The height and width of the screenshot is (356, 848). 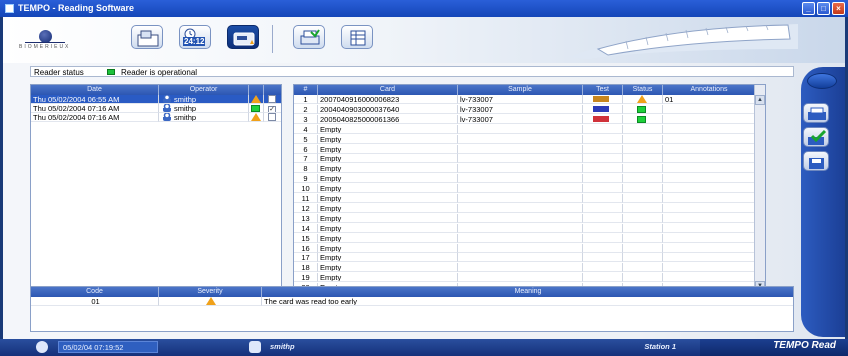 What do you see at coordinates (388, 99) in the screenshot?
I see `card-id: 2007040916000006823` at bounding box center [388, 99].